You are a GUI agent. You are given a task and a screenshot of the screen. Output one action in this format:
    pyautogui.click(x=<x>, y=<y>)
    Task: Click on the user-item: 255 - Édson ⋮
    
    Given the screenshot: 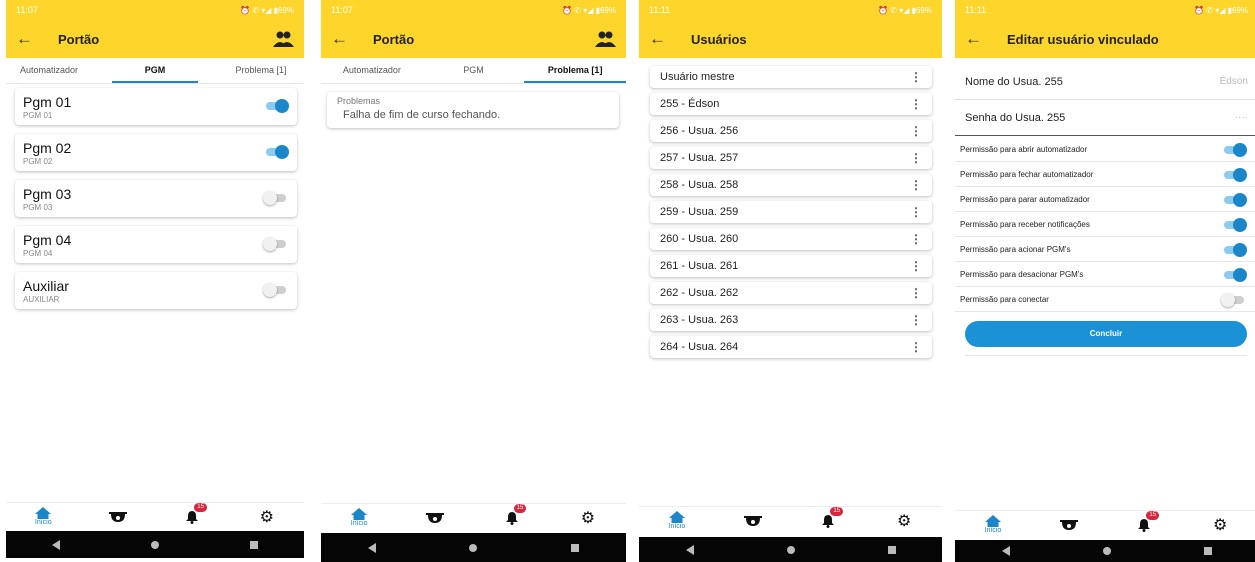 What is the action you would take?
    pyautogui.click(x=791, y=104)
    